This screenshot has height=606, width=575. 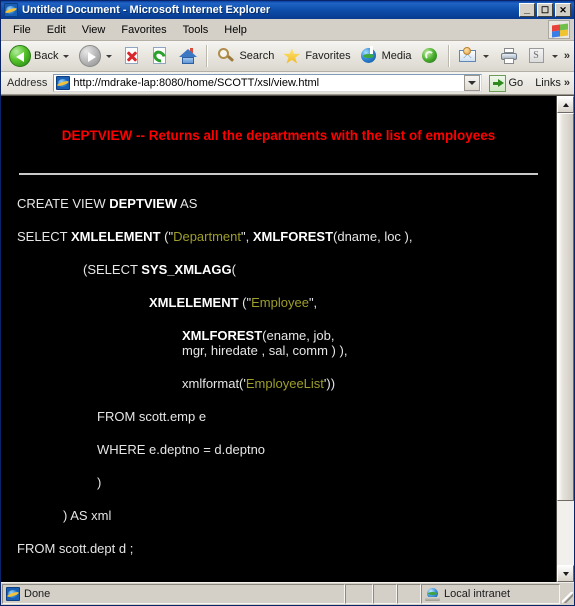 I want to click on menu-item-view: View, so click(x=94, y=30).